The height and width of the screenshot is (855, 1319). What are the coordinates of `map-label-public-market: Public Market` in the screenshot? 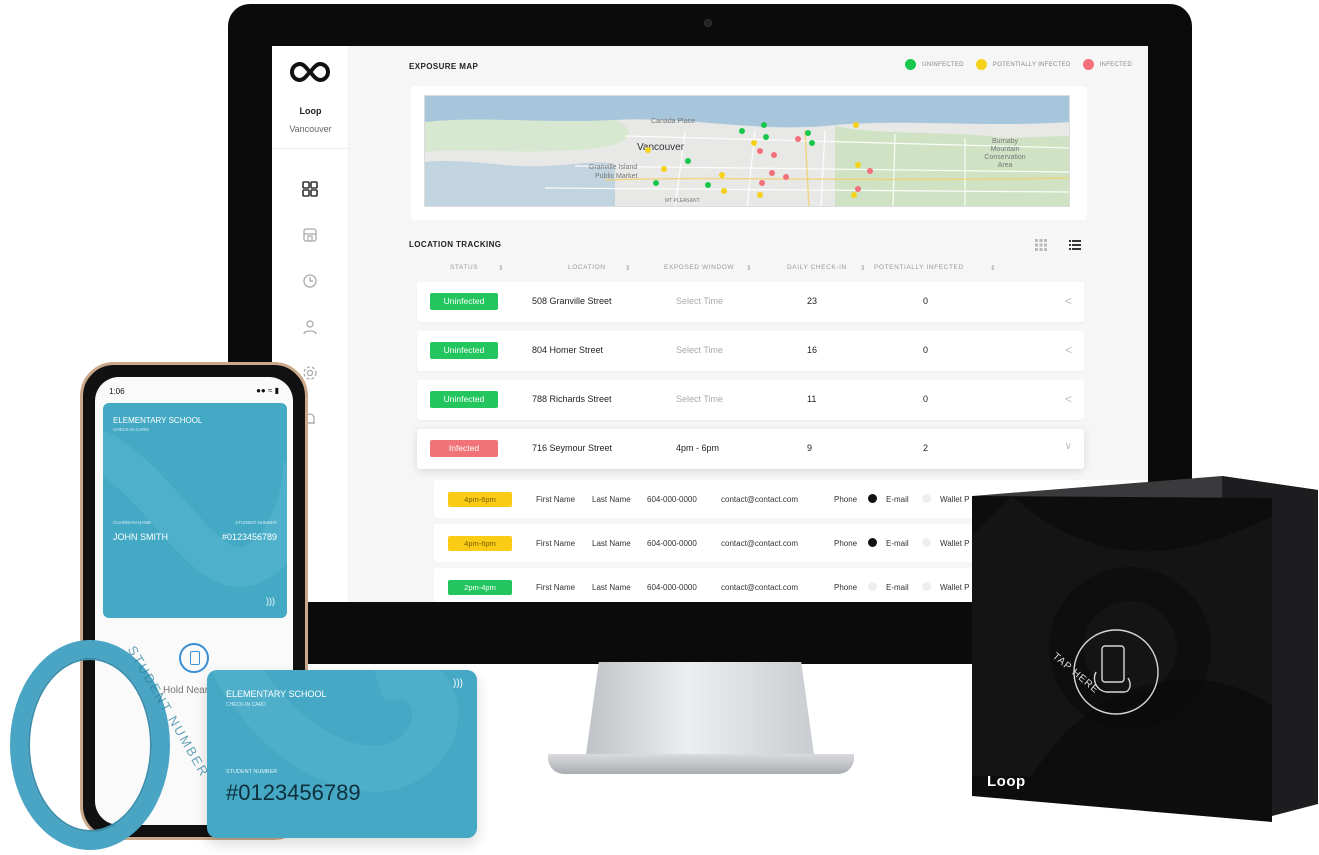 It's located at (616, 176).